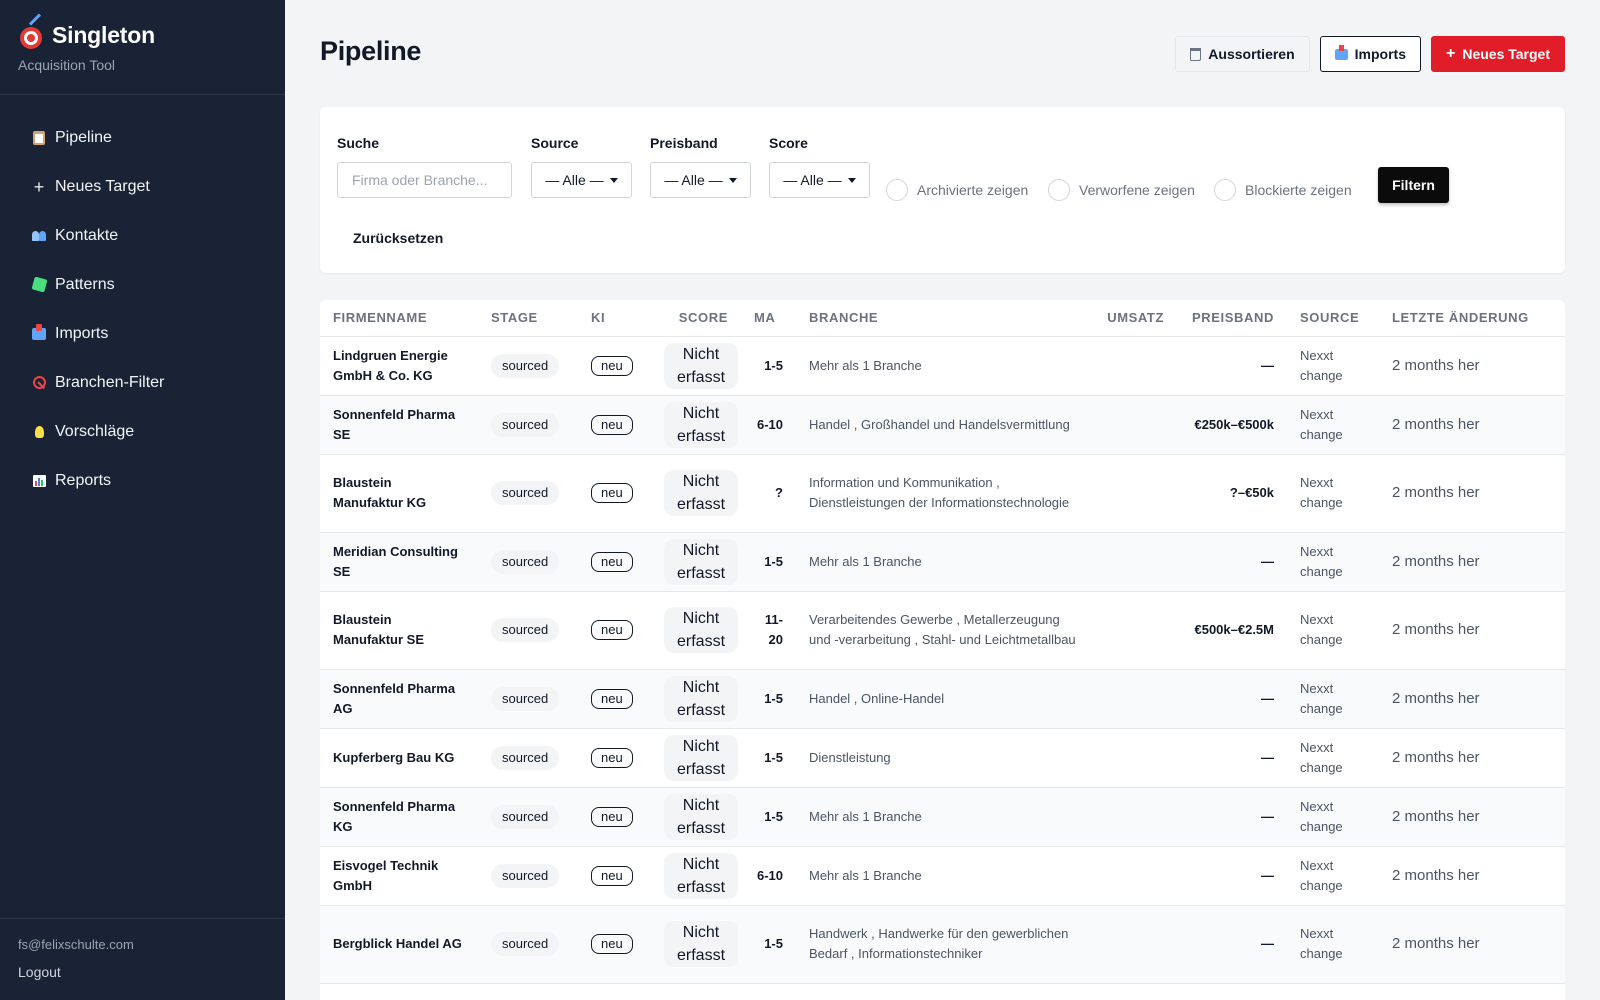 This screenshot has height=1000, width=1600. Describe the element at coordinates (39, 432) in the screenshot. I see `lightbulb-icon` at that location.